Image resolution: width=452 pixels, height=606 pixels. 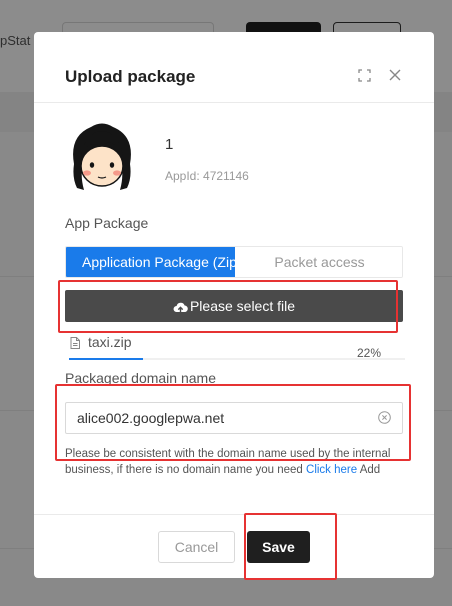 What do you see at coordinates (107, 223) in the screenshot?
I see `app-package-label: App Package` at bounding box center [107, 223].